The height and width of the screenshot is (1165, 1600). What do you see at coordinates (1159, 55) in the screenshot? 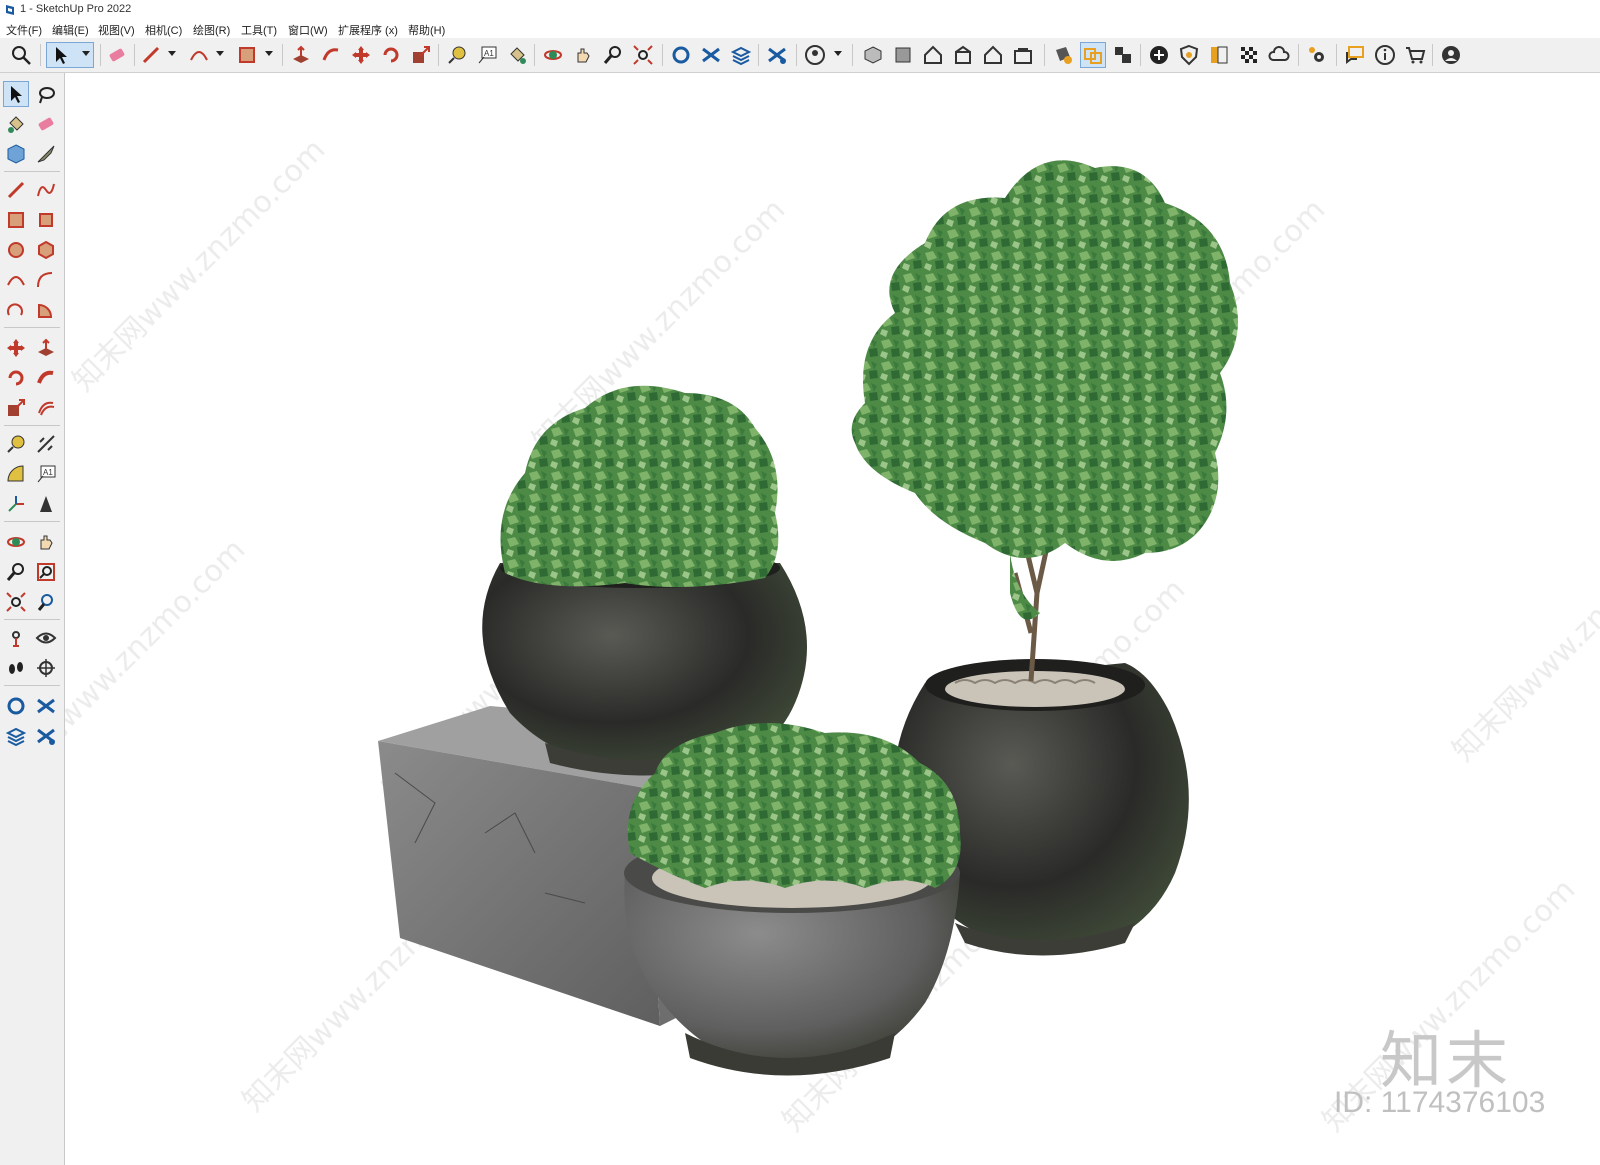
I see `add-location-icon` at bounding box center [1159, 55].